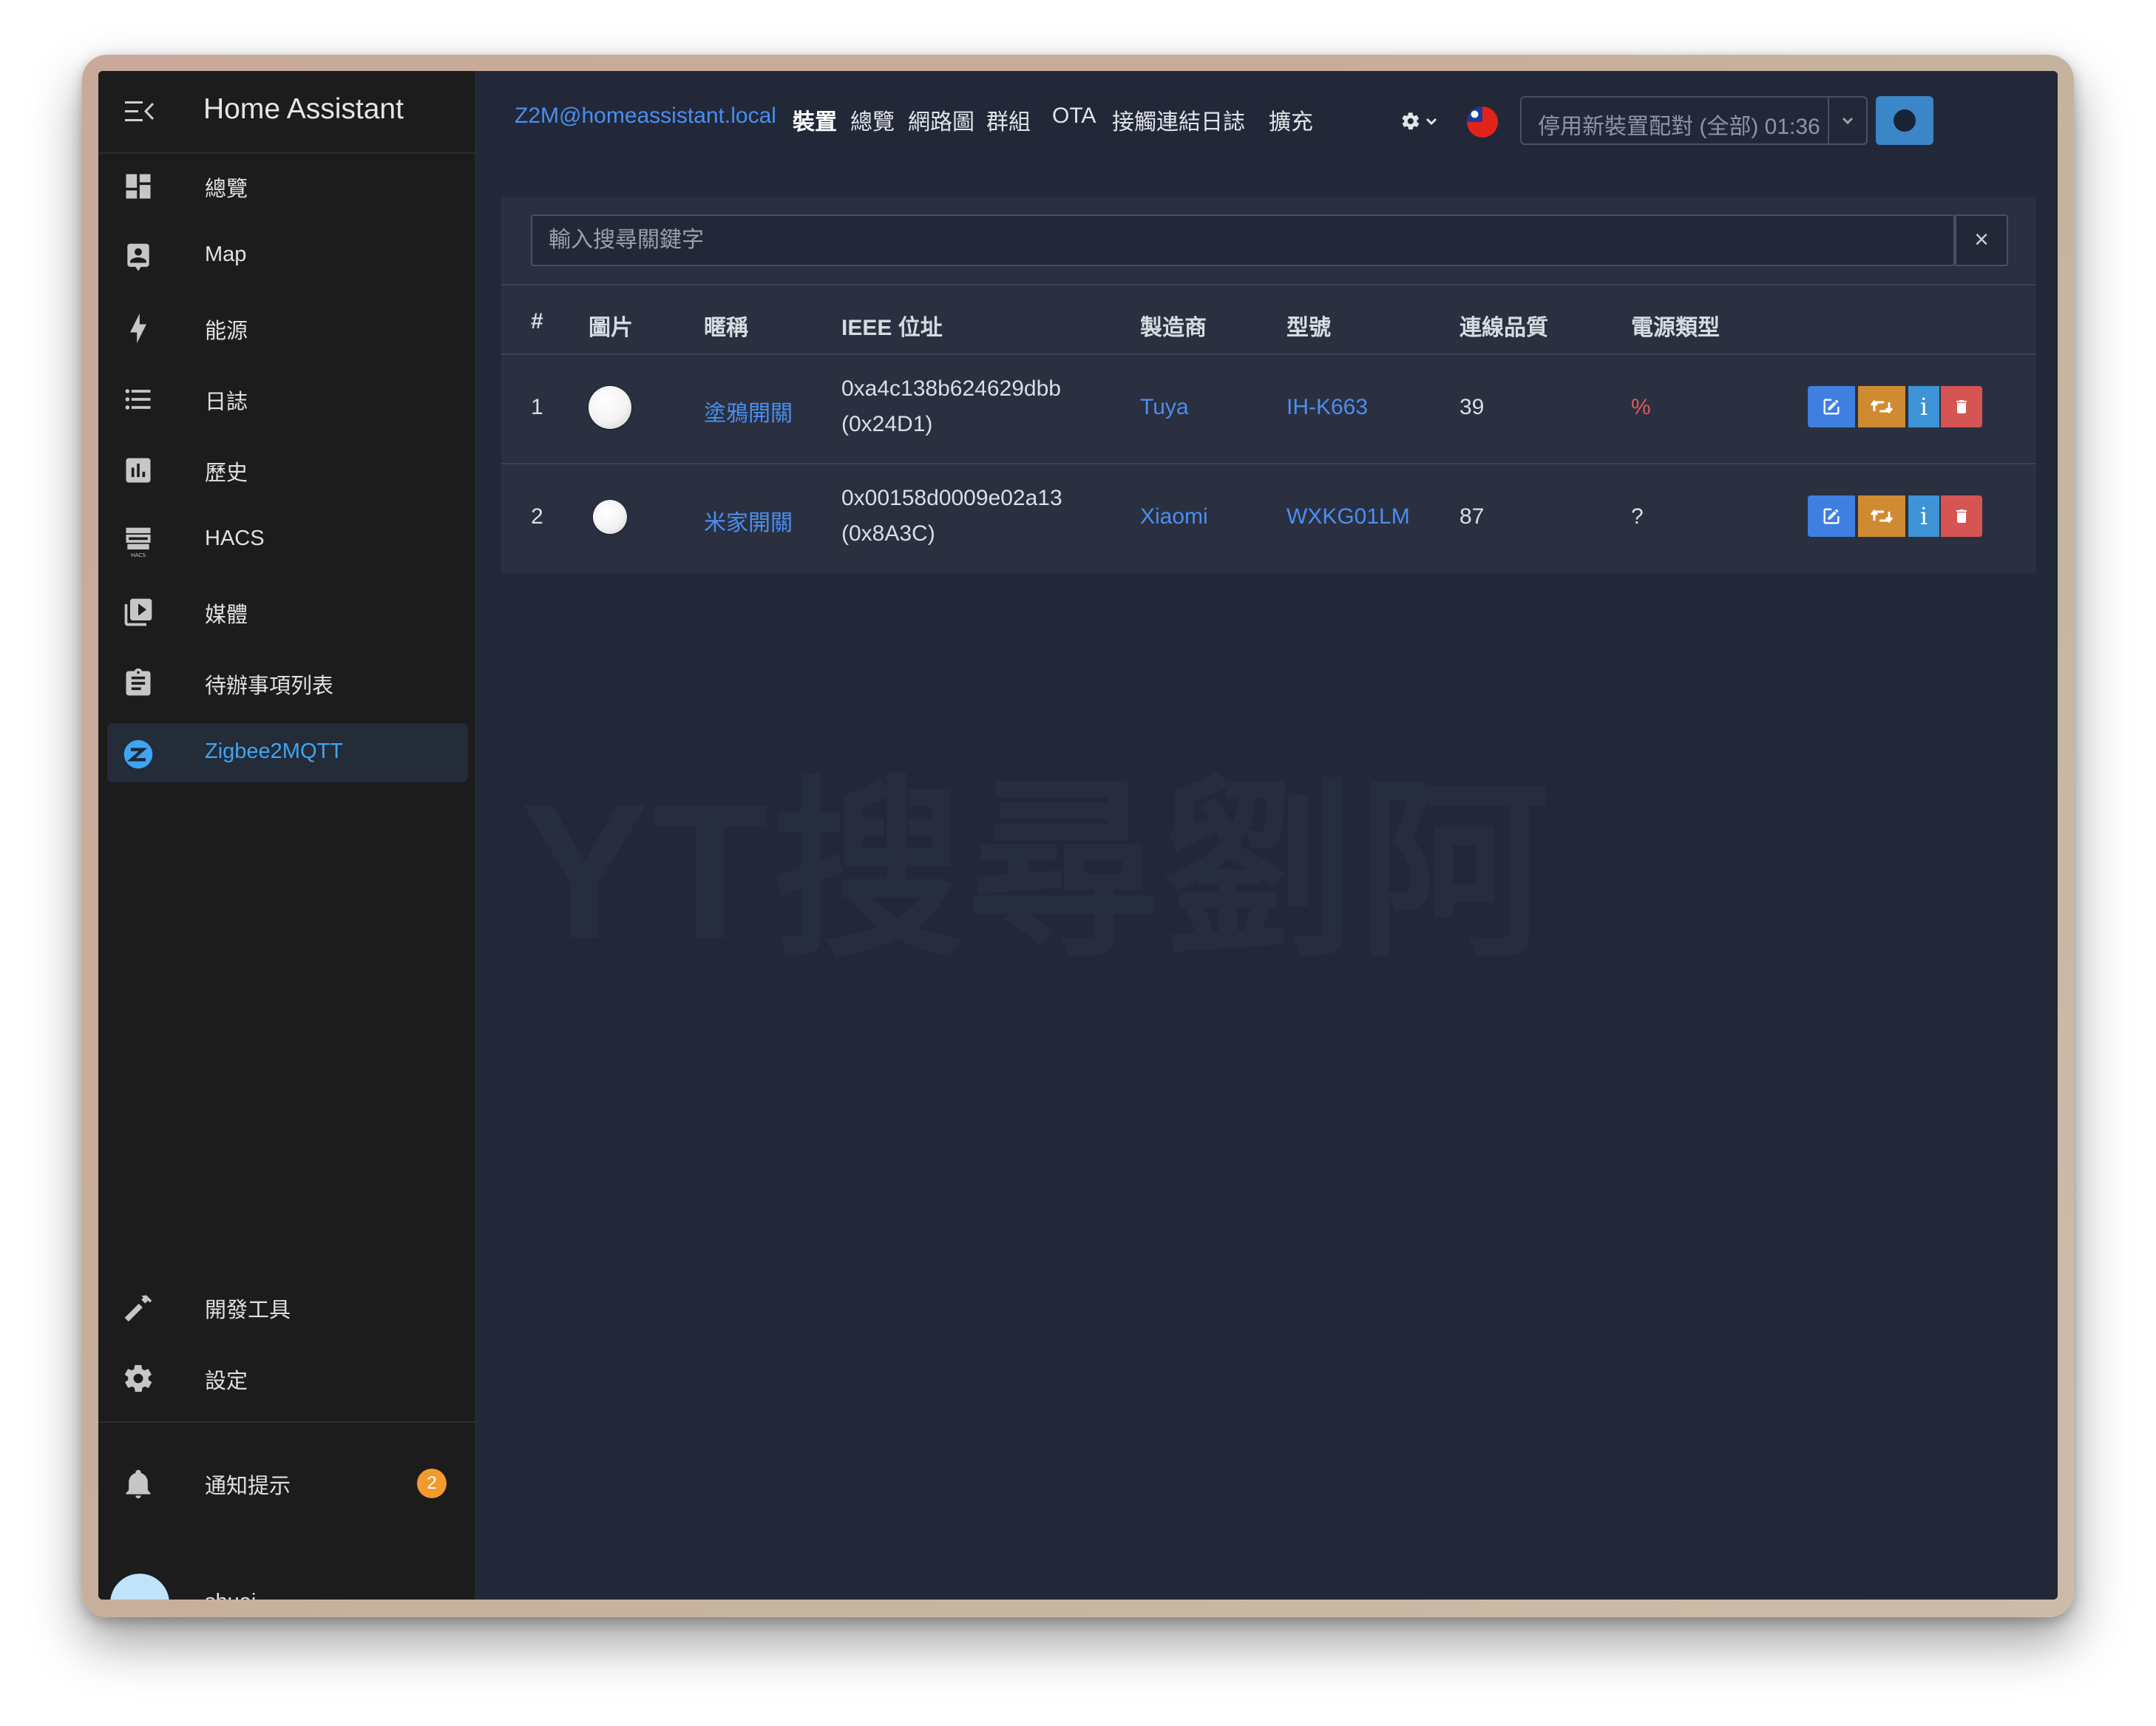 This screenshot has height=1726, width=2156. Describe the element at coordinates (1008, 120) in the screenshot. I see `nav-link-groups: 群組` at that location.